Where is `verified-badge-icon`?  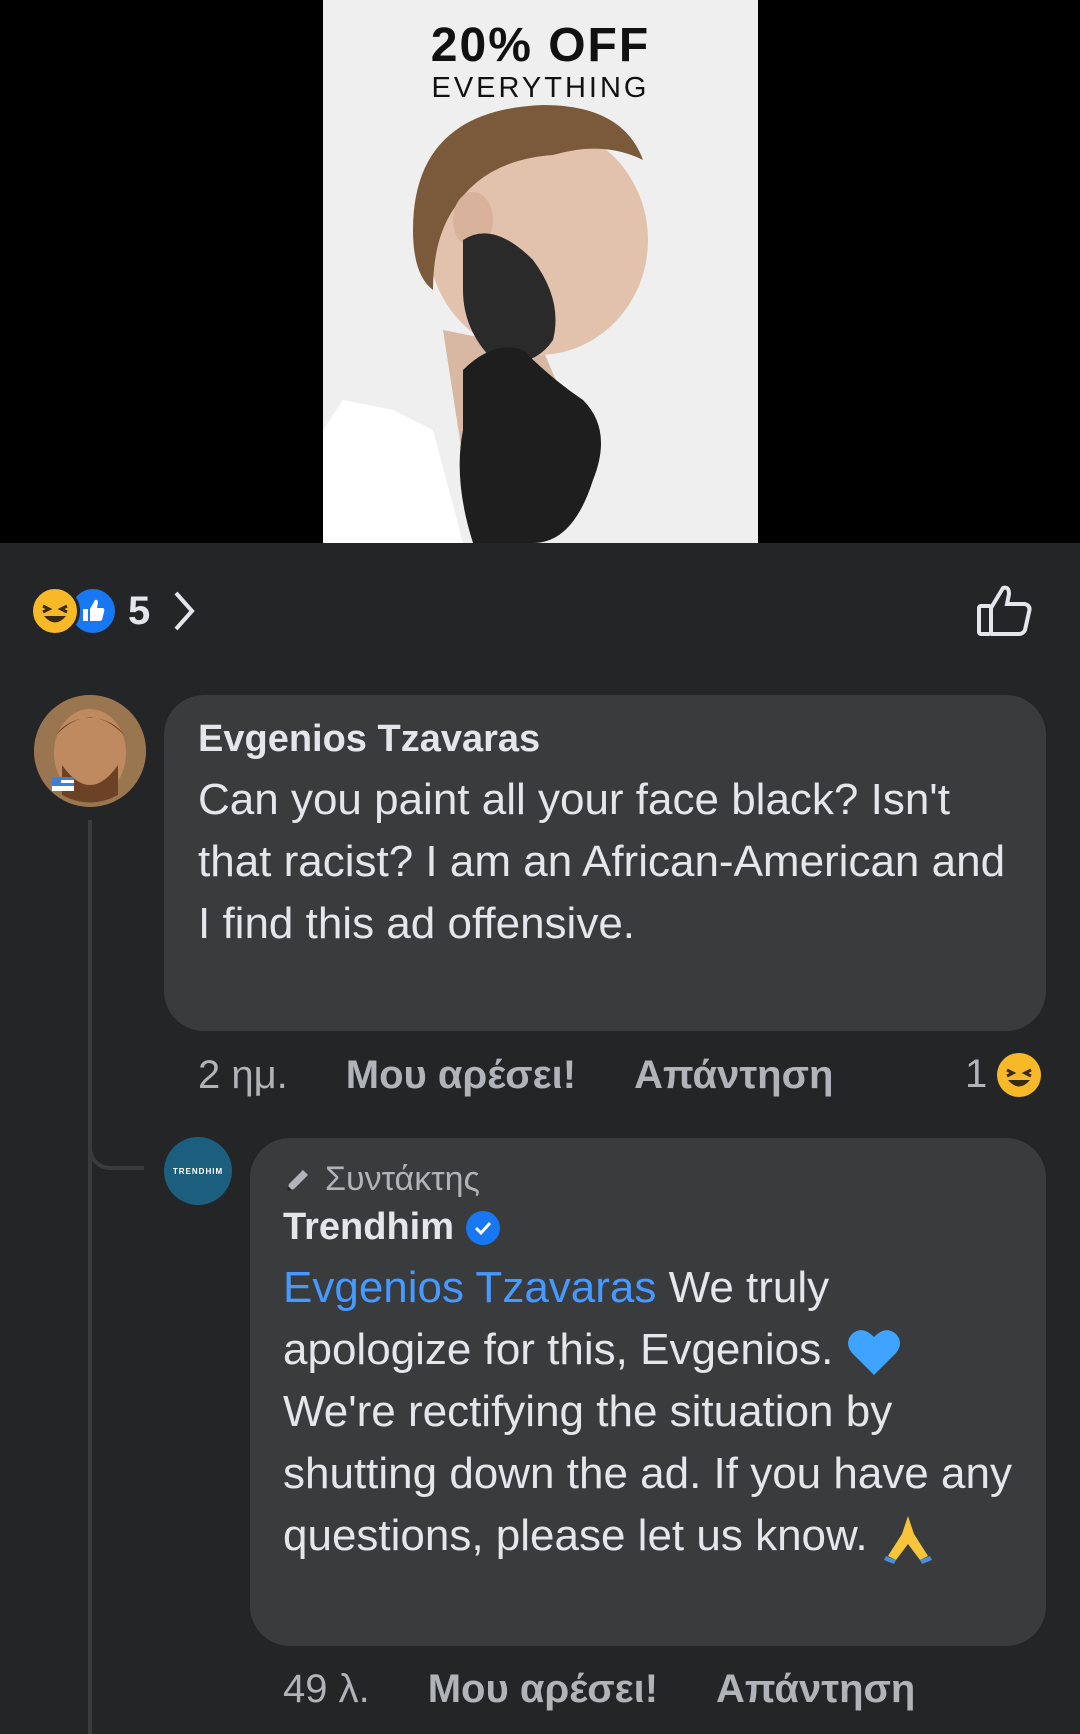 verified-badge-icon is located at coordinates (483, 1227).